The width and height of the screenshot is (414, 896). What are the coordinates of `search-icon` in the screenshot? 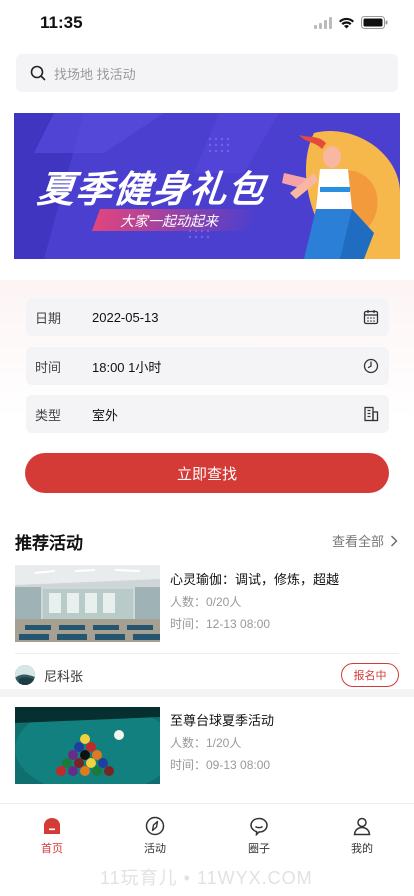 It's located at (38, 73).